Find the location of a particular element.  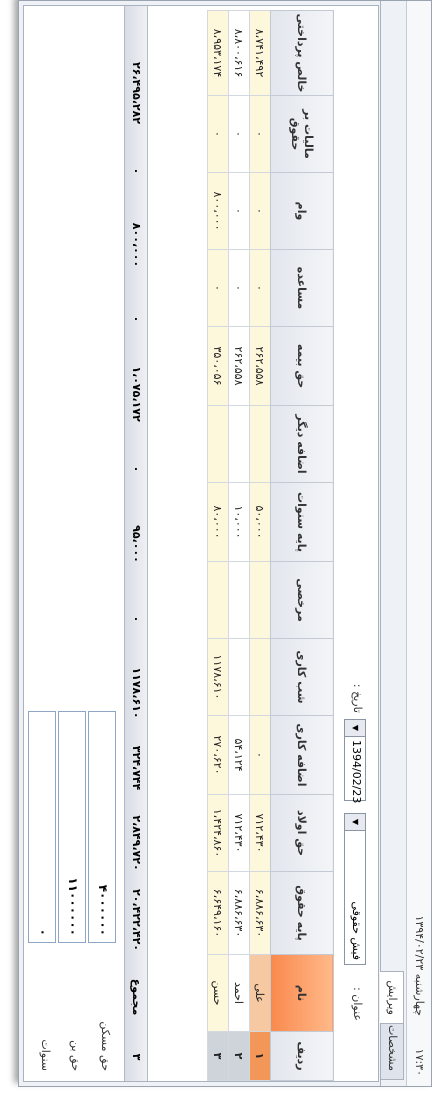

housing-field: ۴۰۰۰۰۰۰ is located at coordinates (102, 827).